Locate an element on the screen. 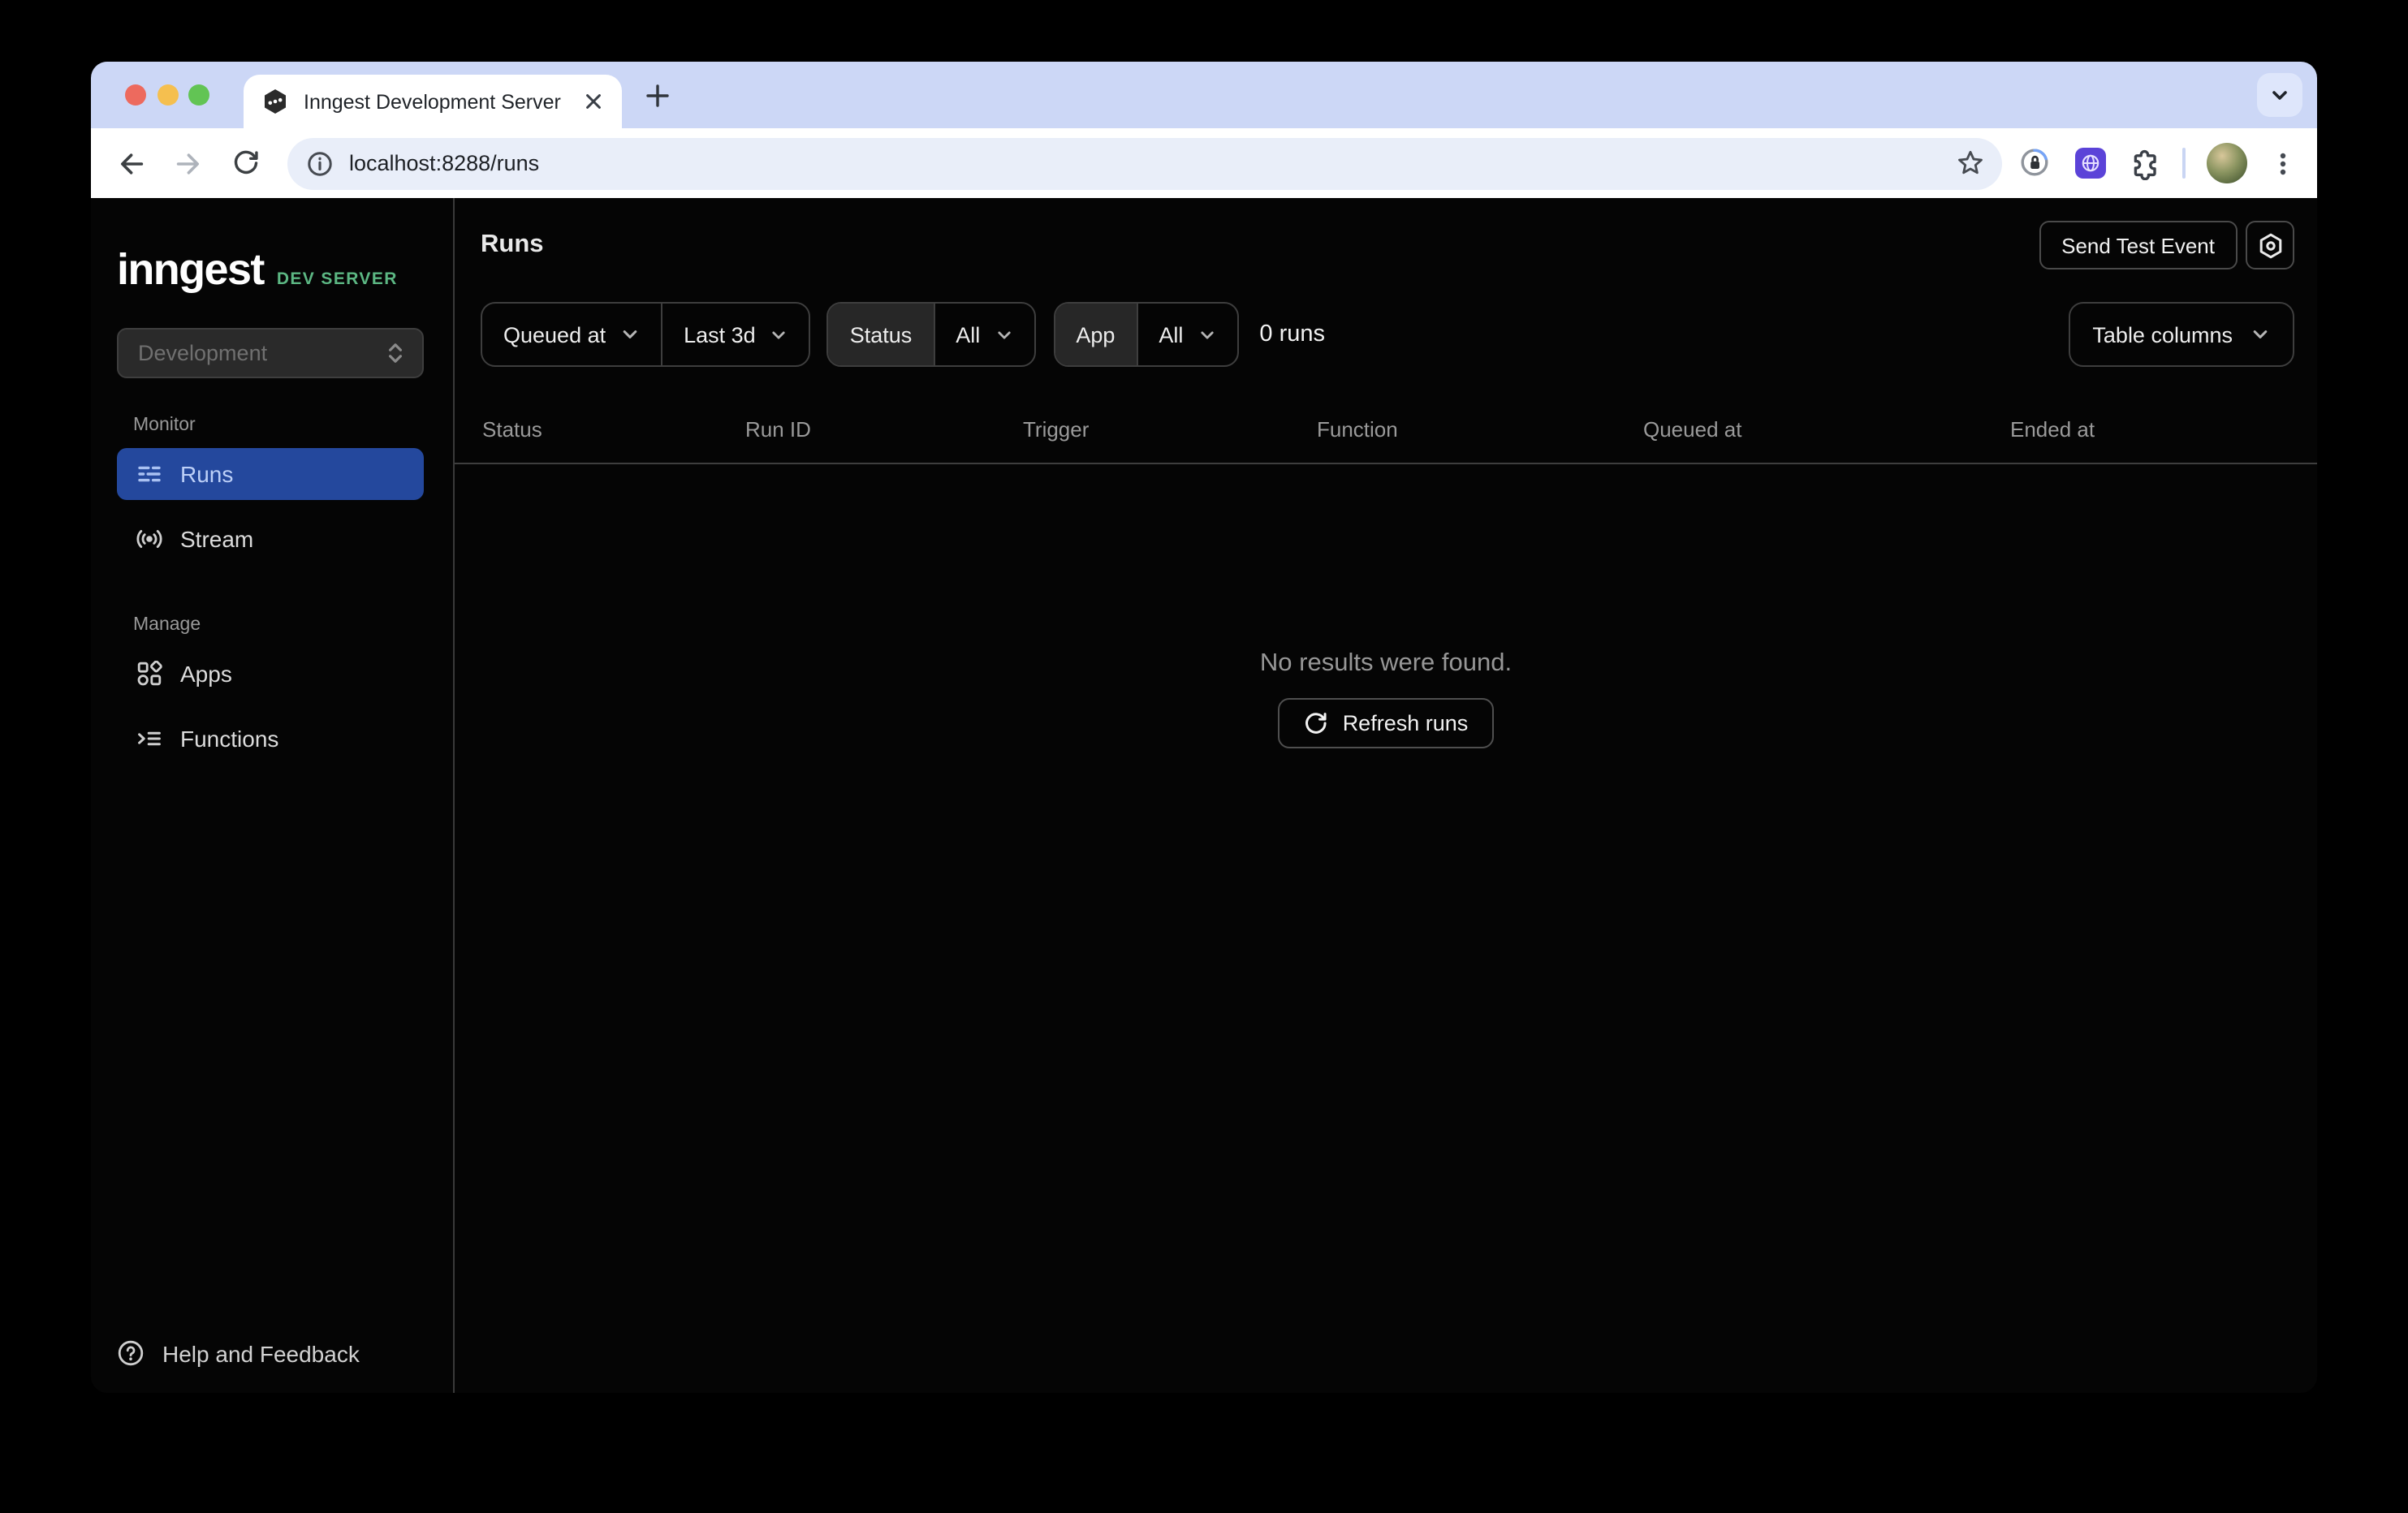 This screenshot has width=2408, height=1513. tab-close-icon is located at coordinates (593, 101).